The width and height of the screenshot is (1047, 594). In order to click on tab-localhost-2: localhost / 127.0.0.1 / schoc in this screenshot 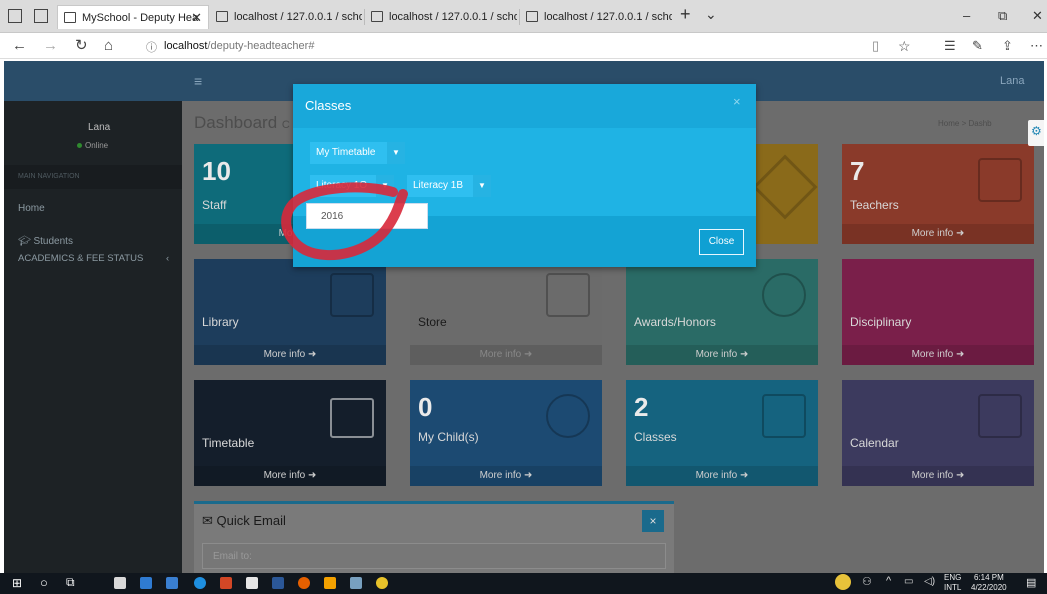, I will do `click(441, 17)`.